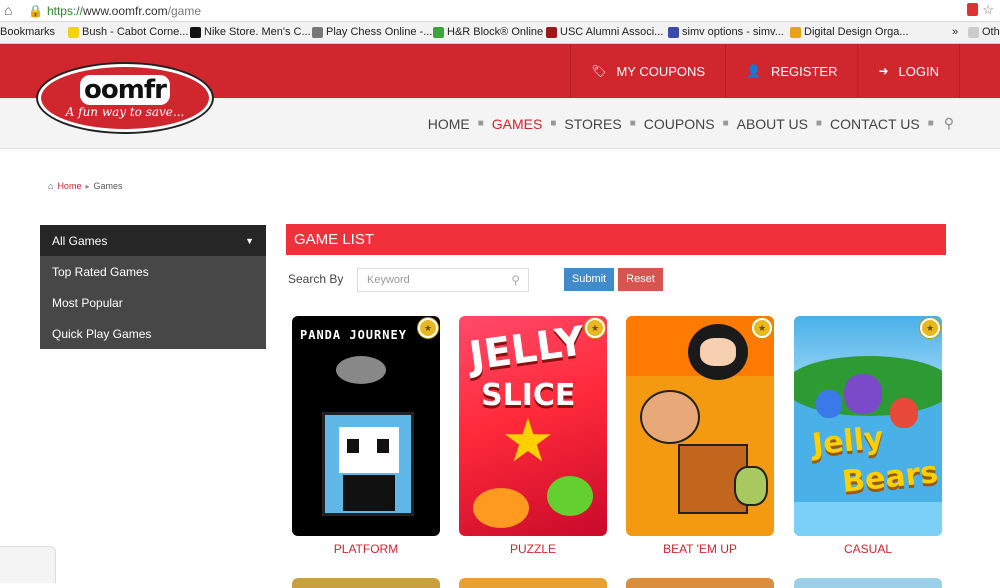 Image resolution: width=1000 pixels, height=588 pixels. I want to click on user-plus-icon: 👤, so click(753, 71).